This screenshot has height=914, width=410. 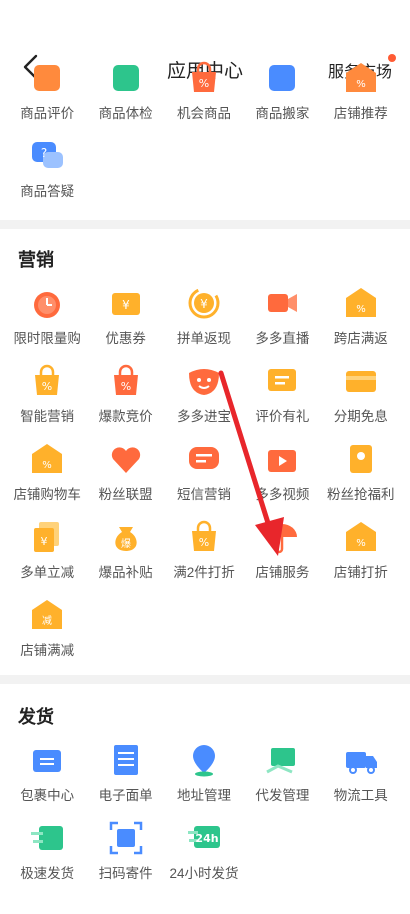 What do you see at coordinates (36, 260) in the screenshot?
I see `marketing-title: 营销` at bounding box center [36, 260].